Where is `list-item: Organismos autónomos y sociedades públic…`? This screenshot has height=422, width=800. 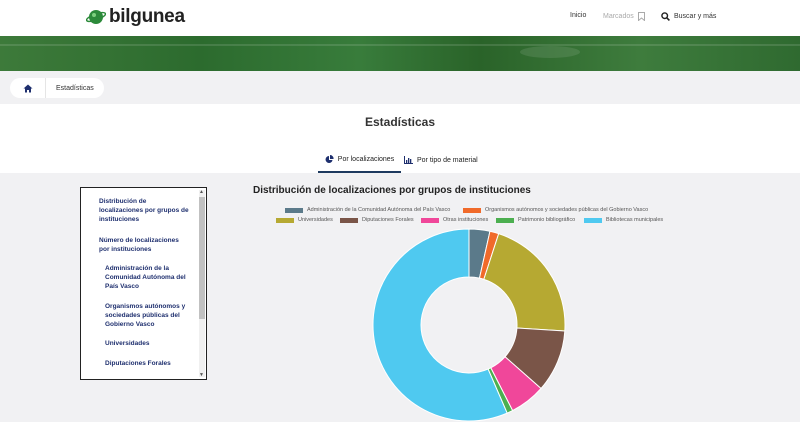 list-item: Organismos autónomos y sociedades públic… is located at coordinates (148, 315).